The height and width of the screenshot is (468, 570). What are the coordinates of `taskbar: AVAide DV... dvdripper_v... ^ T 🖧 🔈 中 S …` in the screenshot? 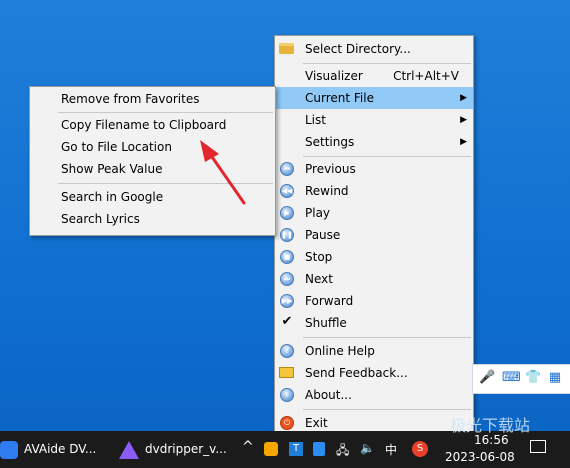 It's located at (285, 449).